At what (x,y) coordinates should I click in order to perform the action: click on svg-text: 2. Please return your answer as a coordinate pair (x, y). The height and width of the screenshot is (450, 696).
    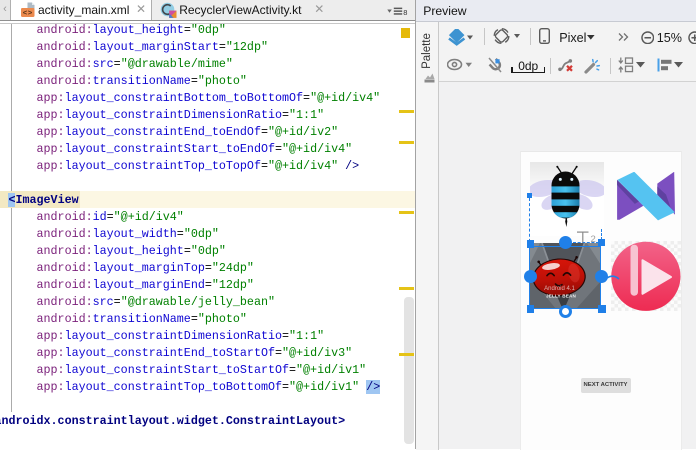
    Looking at the image, I should click on (593, 238).